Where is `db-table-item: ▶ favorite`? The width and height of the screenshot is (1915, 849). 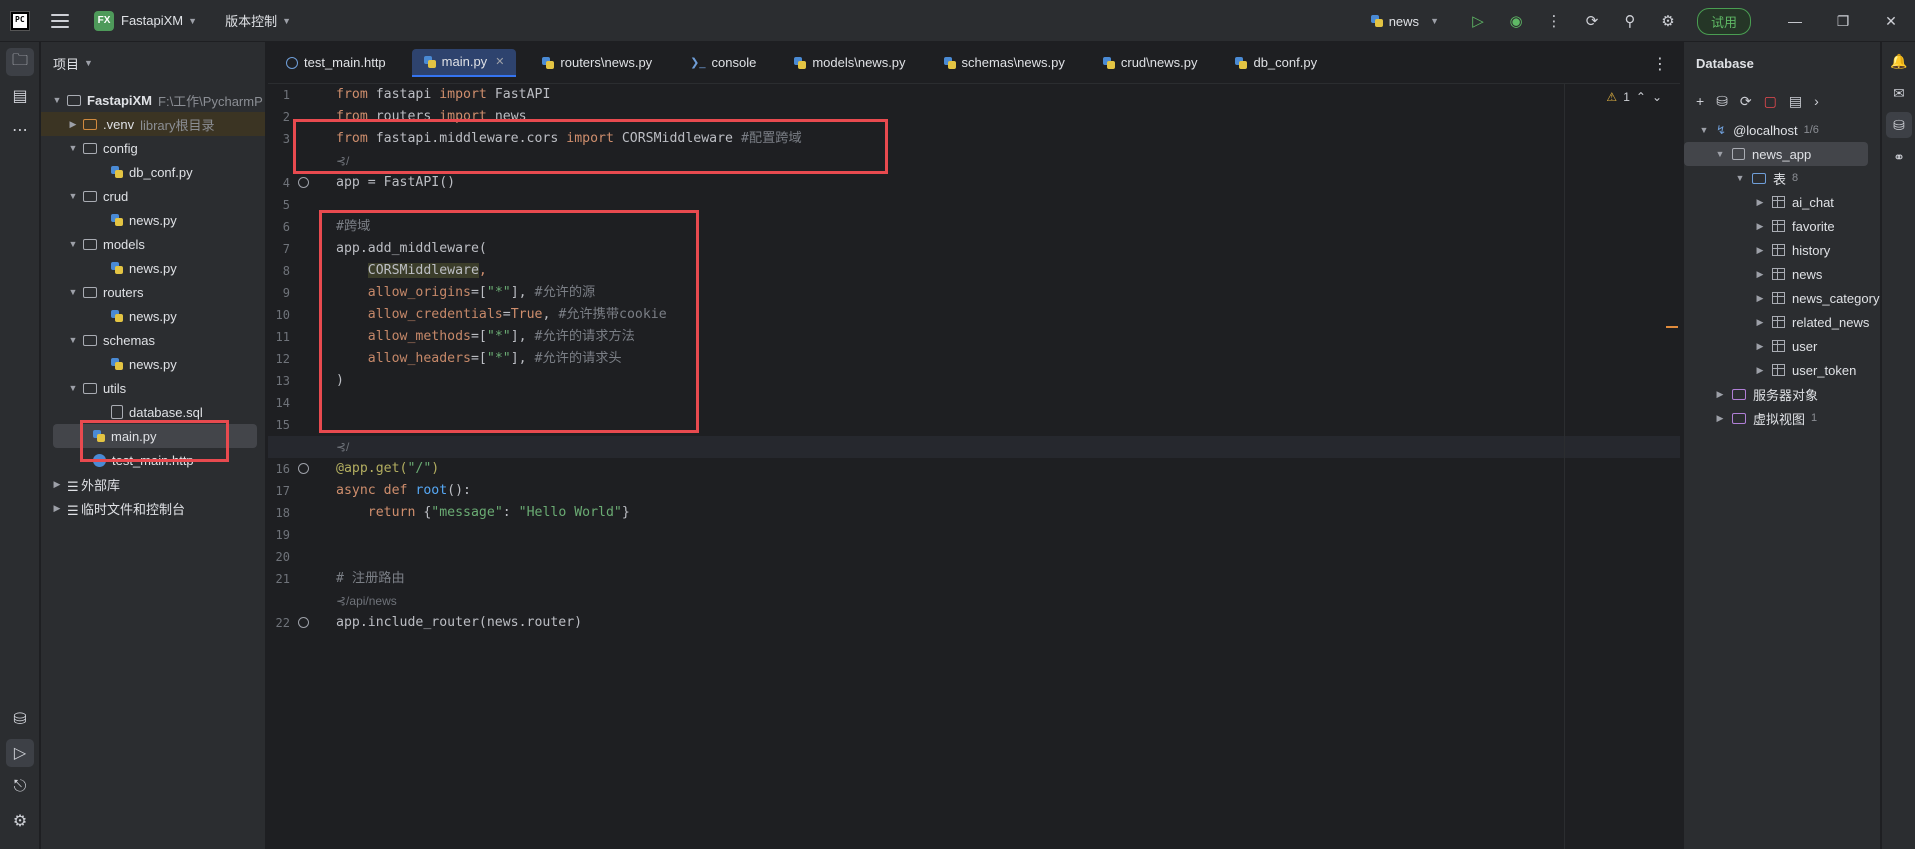
db-table-item: ▶ favorite is located at coordinates (1782, 226).